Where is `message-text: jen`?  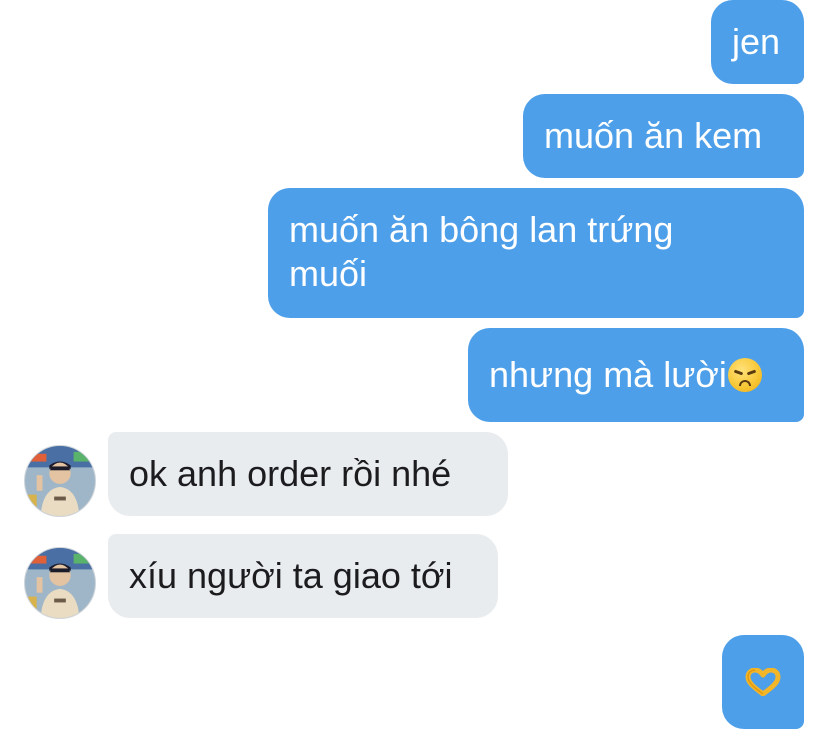 message-text: jen is located at coordinates (756, 41).